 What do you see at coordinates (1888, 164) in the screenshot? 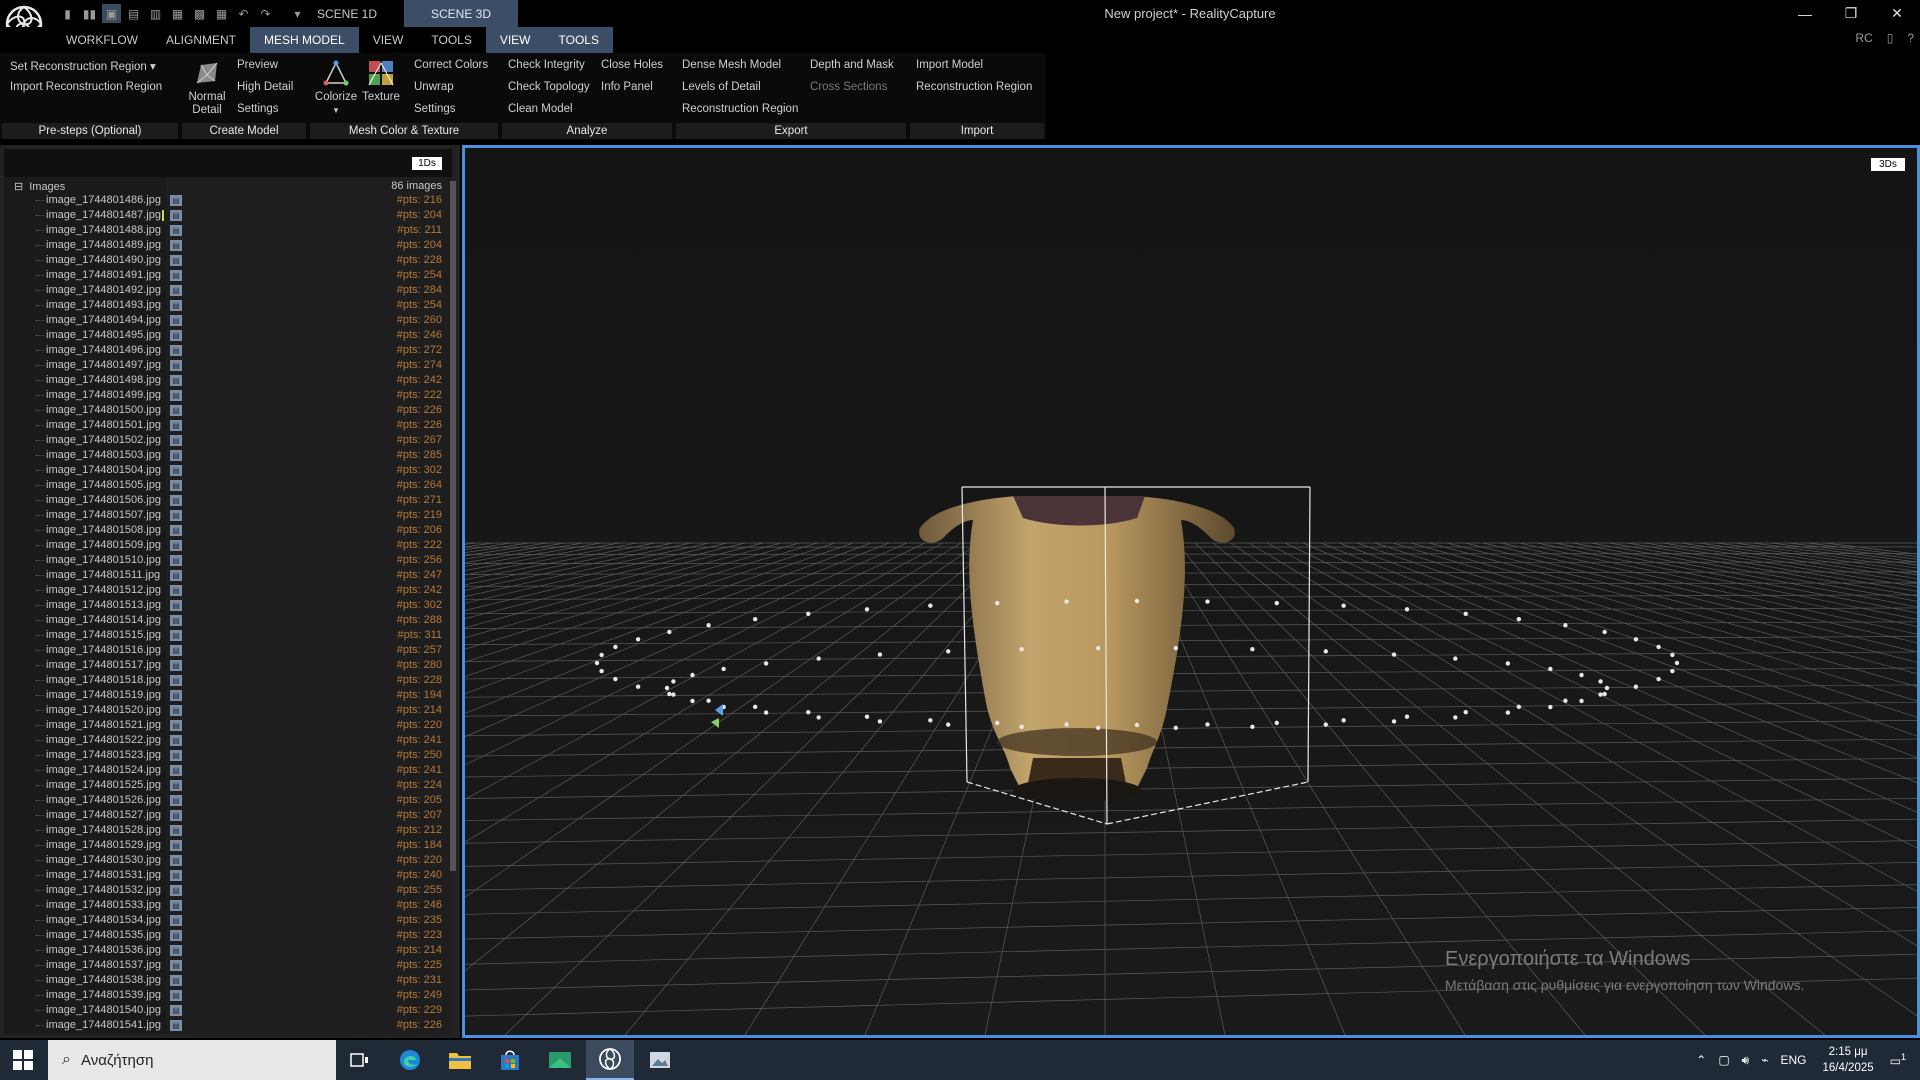
I see `viewport-3ds-badge: 3Ds` at bounding box center [1888, 164].